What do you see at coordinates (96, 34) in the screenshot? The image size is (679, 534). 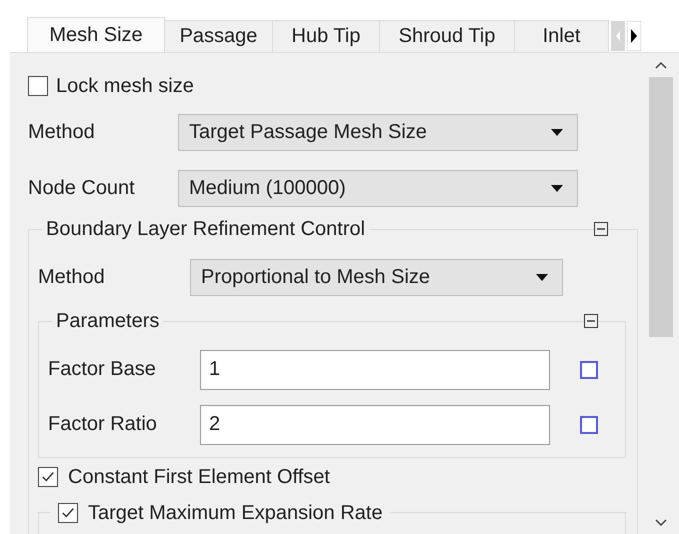 I see `tab: Mesh Size` at bounding box center [96, 34].